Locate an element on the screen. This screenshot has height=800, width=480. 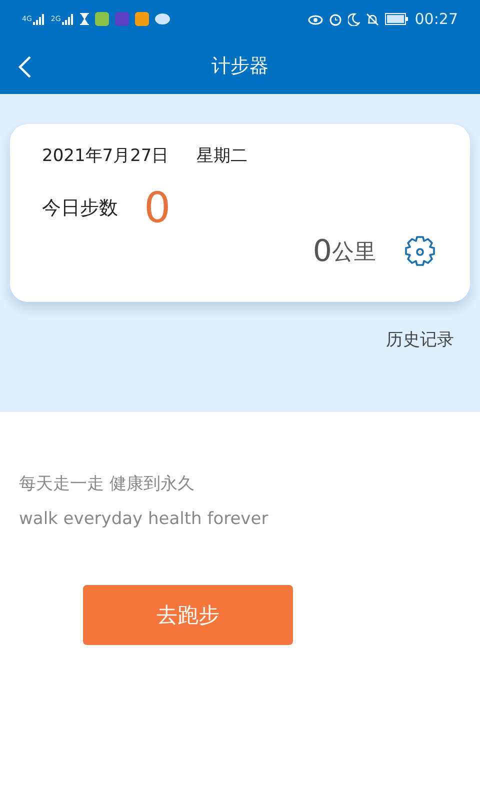
steps-label: 今日步数 is located at coordinates (80, 208).